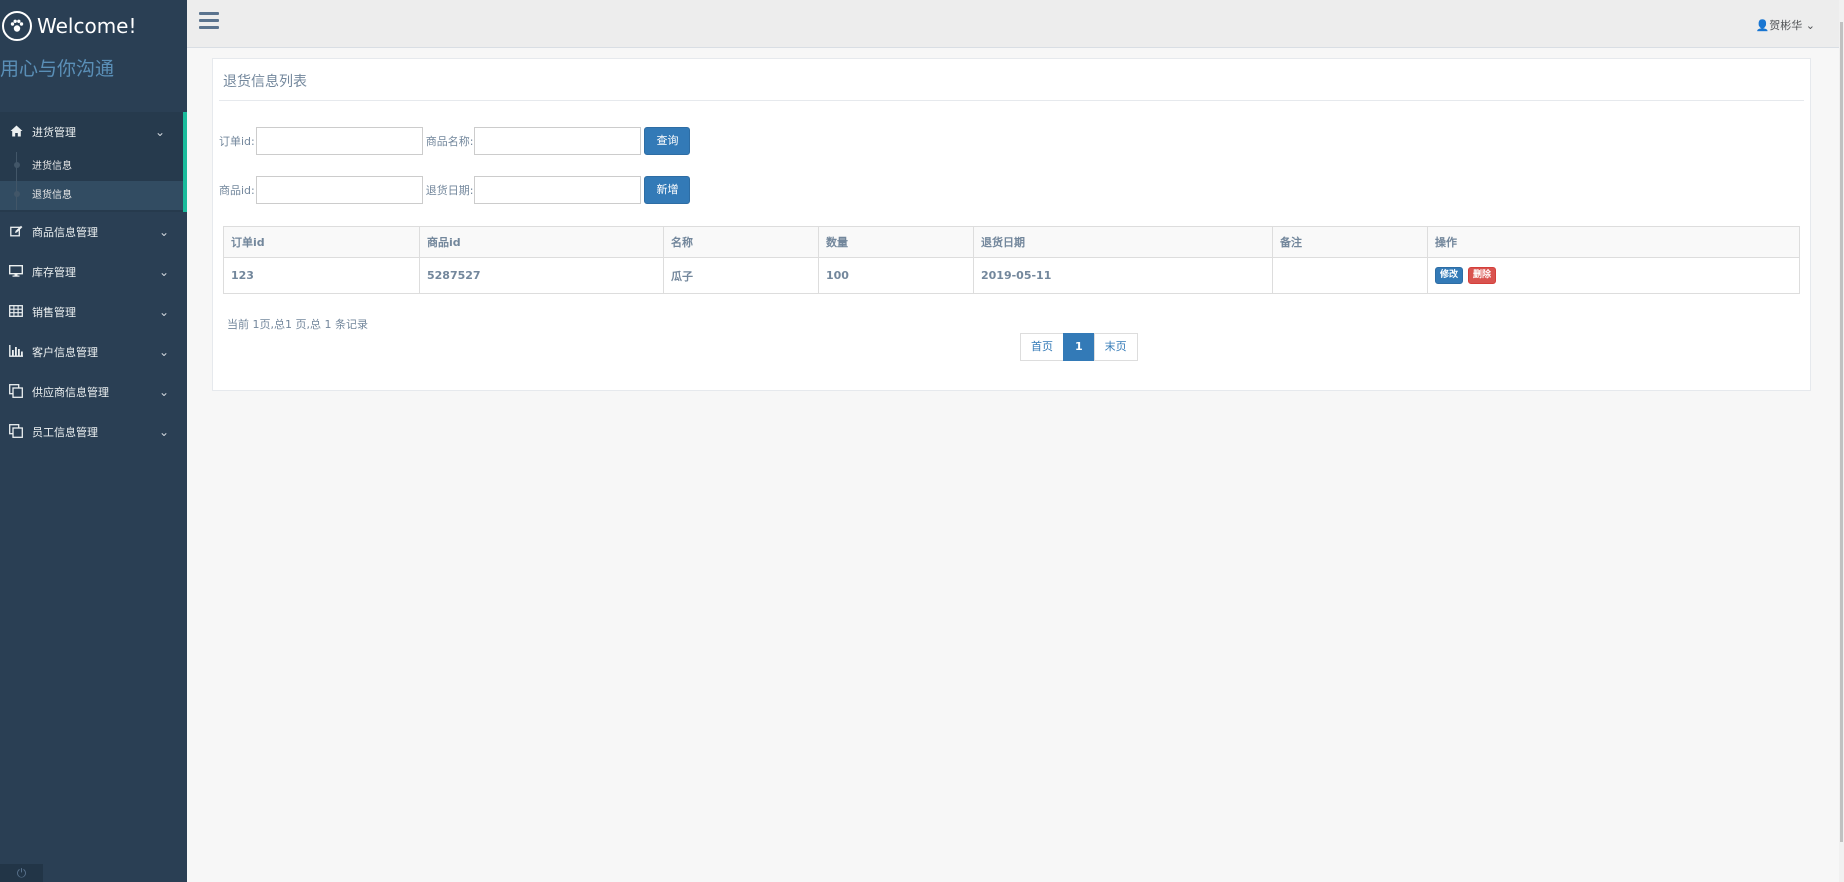 The image size is (1844, 882). I want to click on menu-product-label: 商品信息管理, so click(65, 232).